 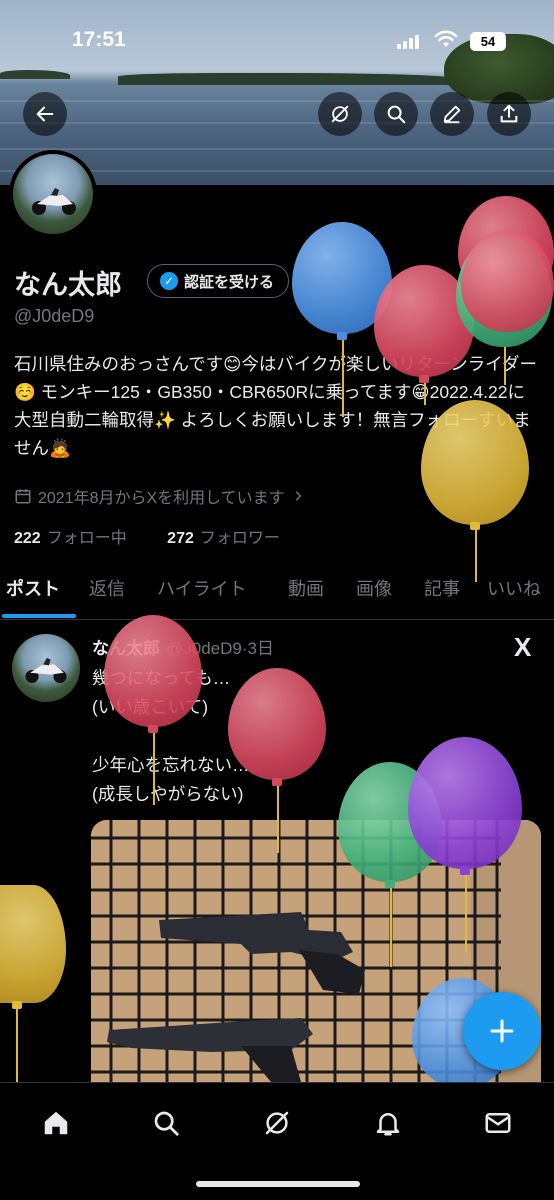 I want to click on chevron-right-icon, so click(x=298, y=496).